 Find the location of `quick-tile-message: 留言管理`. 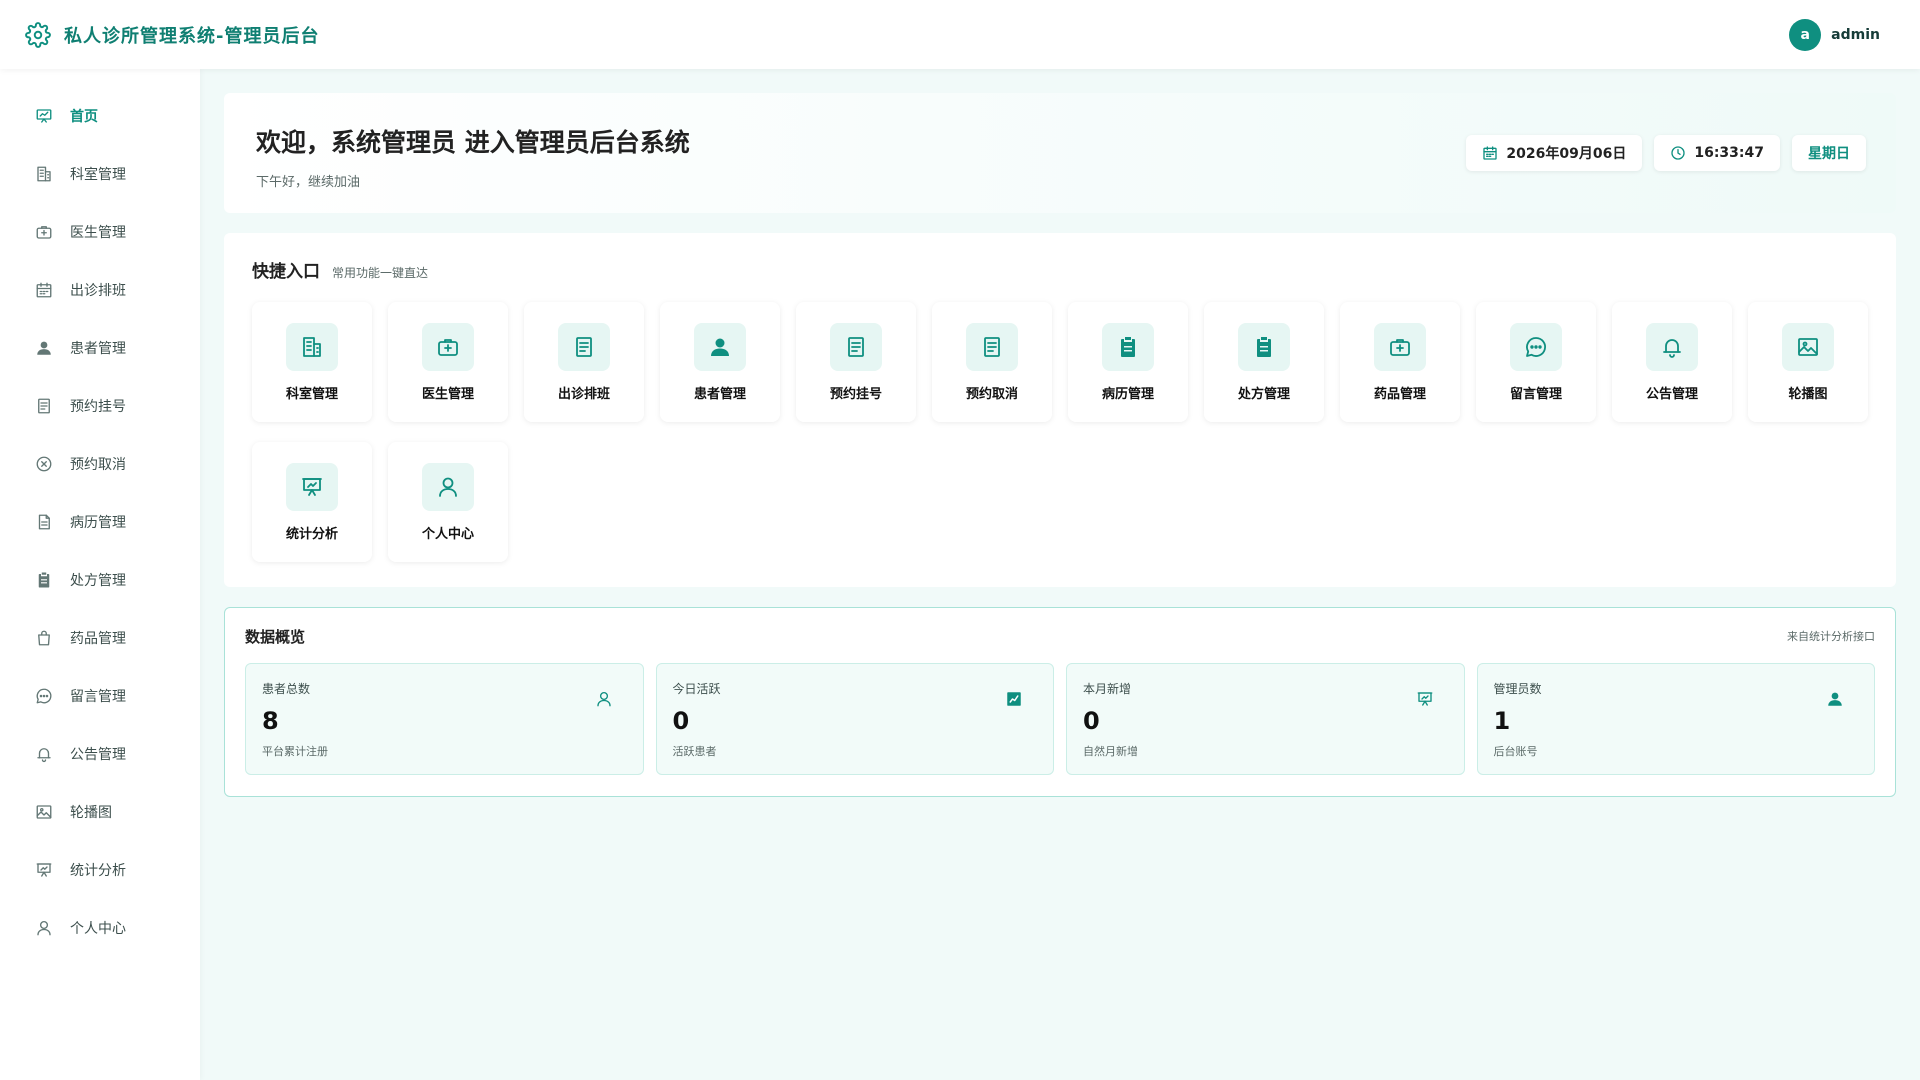

quick-tile-message: 留言管理 is located at coordinates (1536, 362).